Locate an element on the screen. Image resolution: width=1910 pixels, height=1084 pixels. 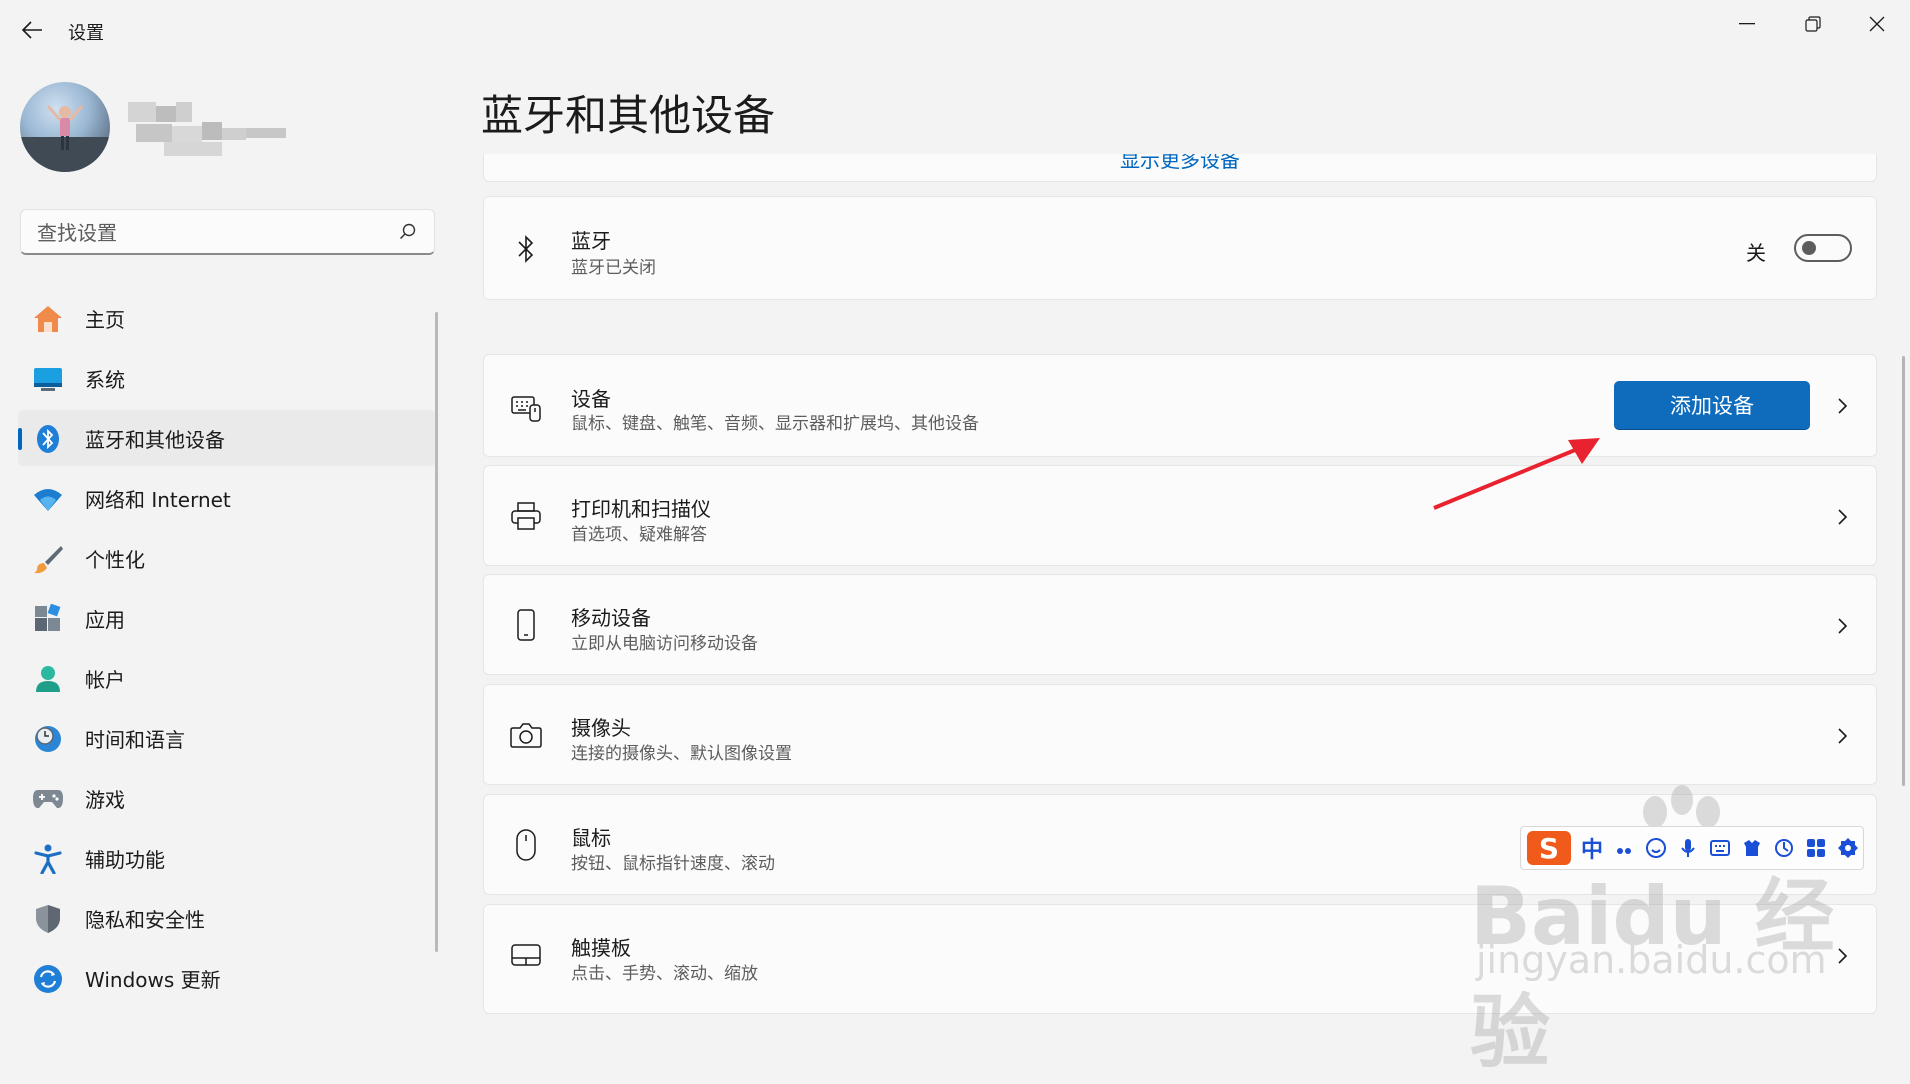
bluetooth-card: 蓝牙 蓝牙已关闭 关 is located at coordinates (1180, 248).